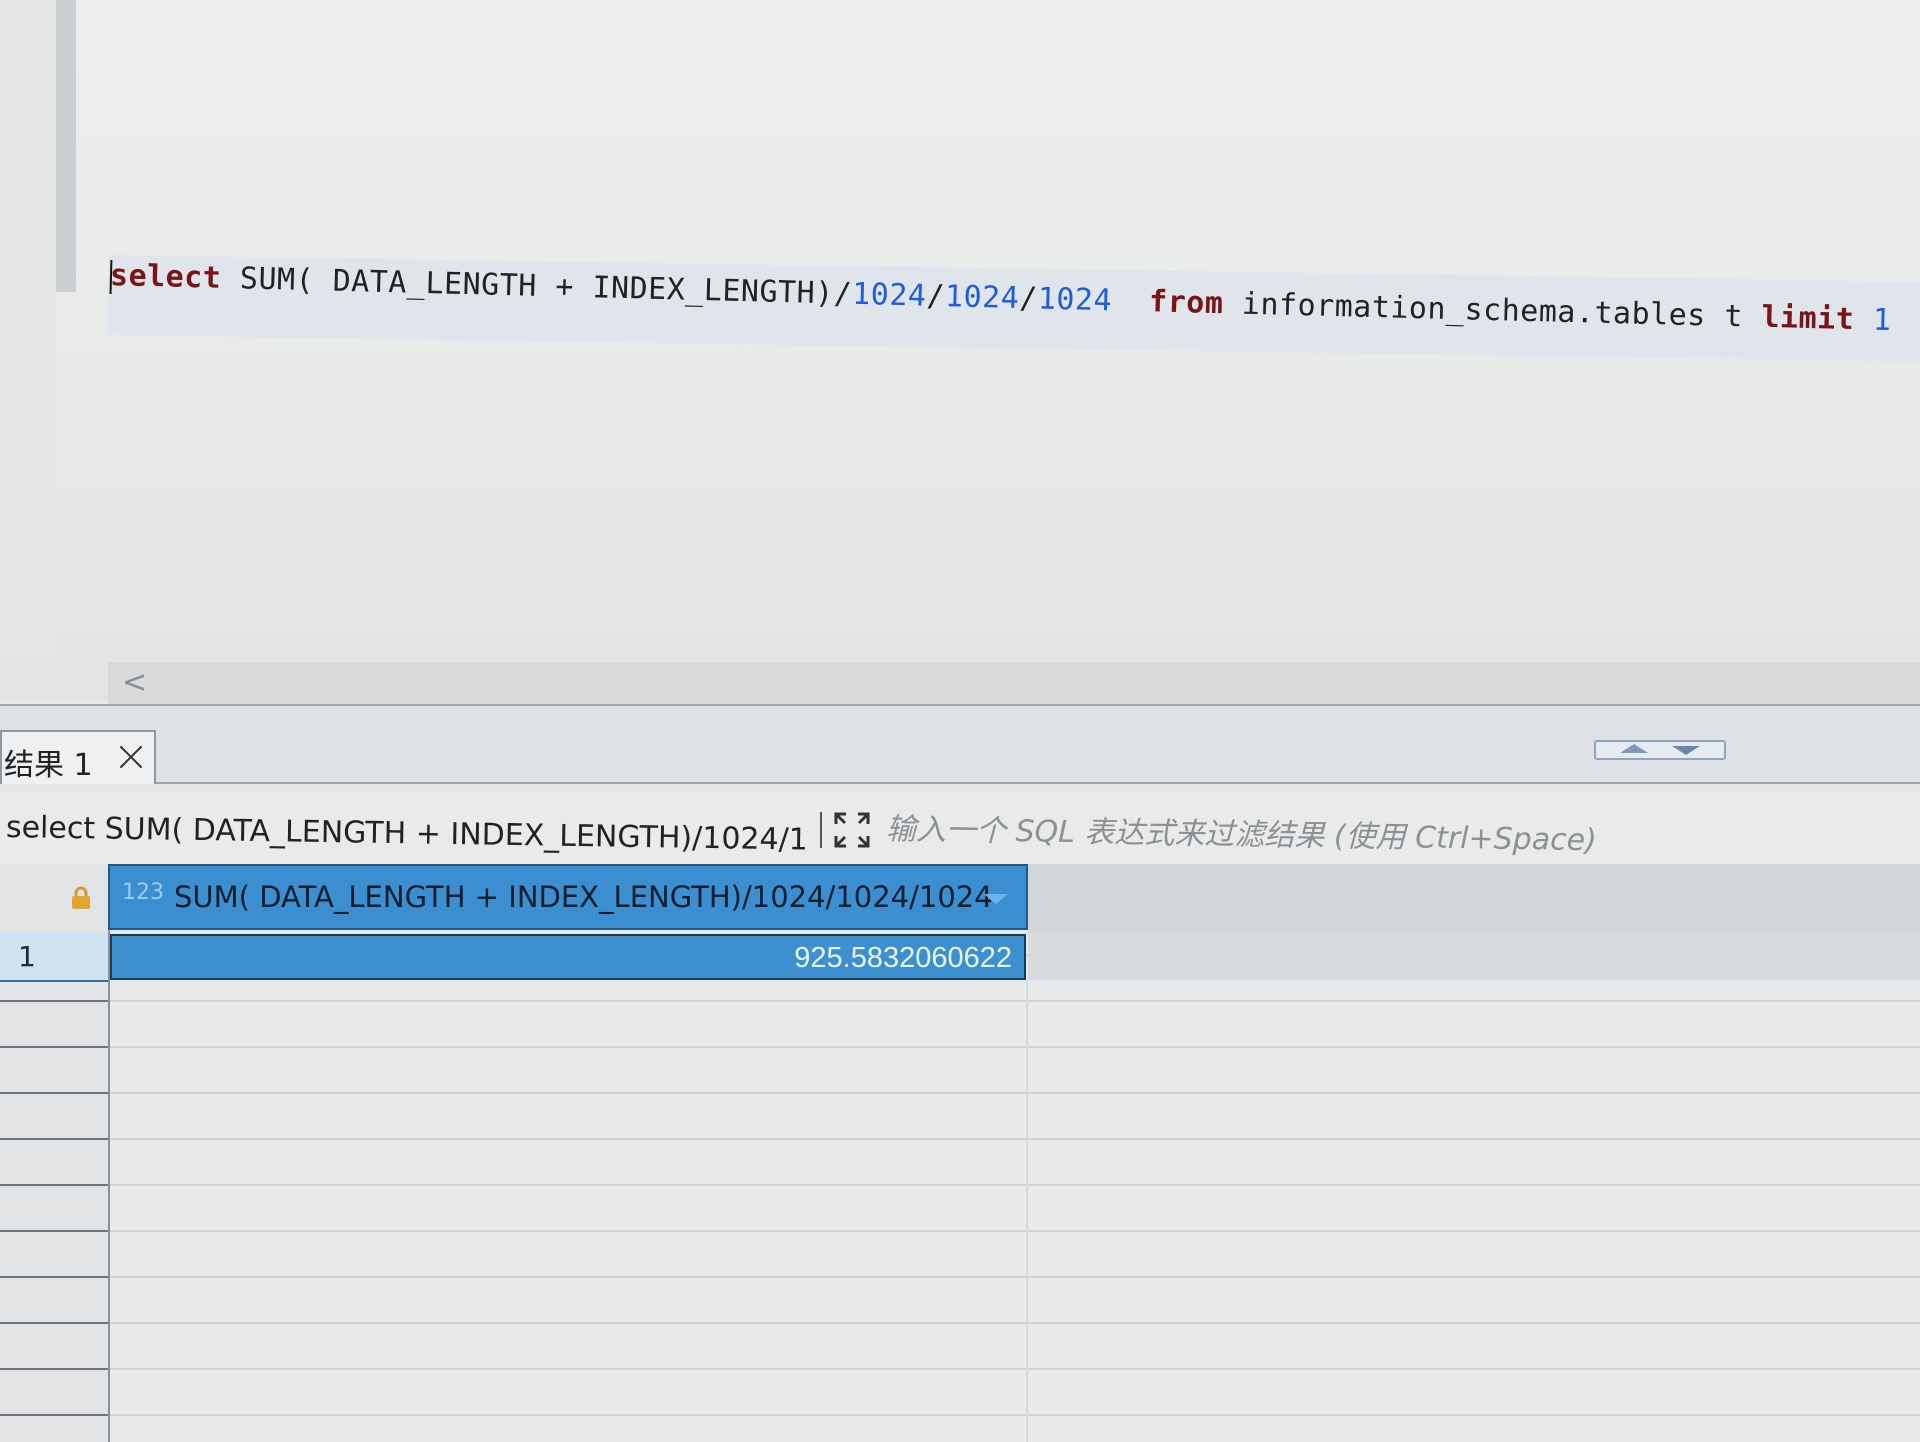  I want to click on close-icon, so click(131, 757).